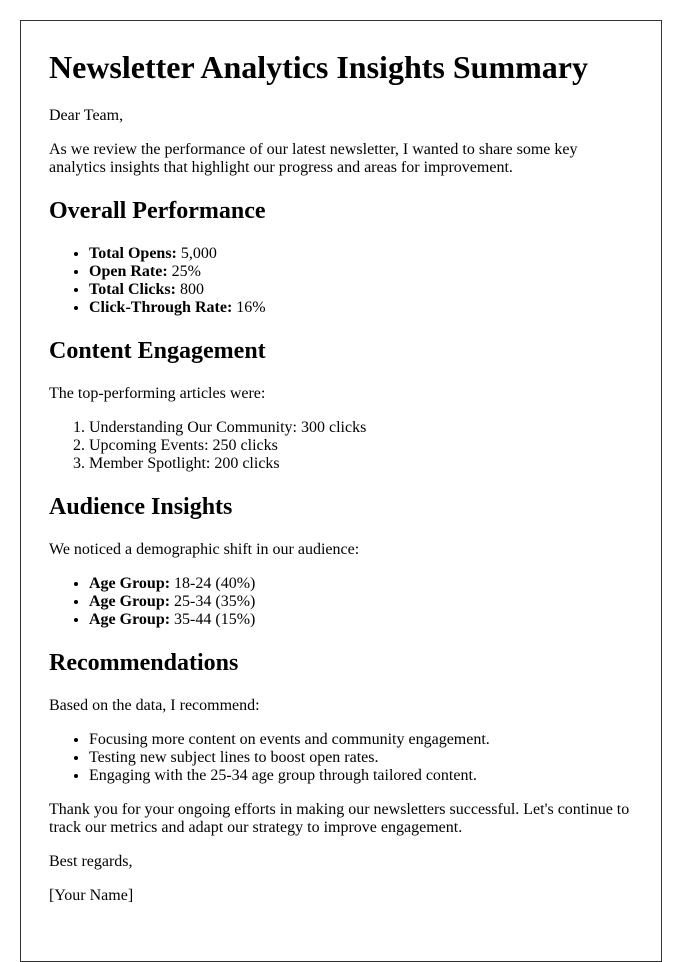  I want to click on metric-label: Total Clicks:, so click(132, 289).